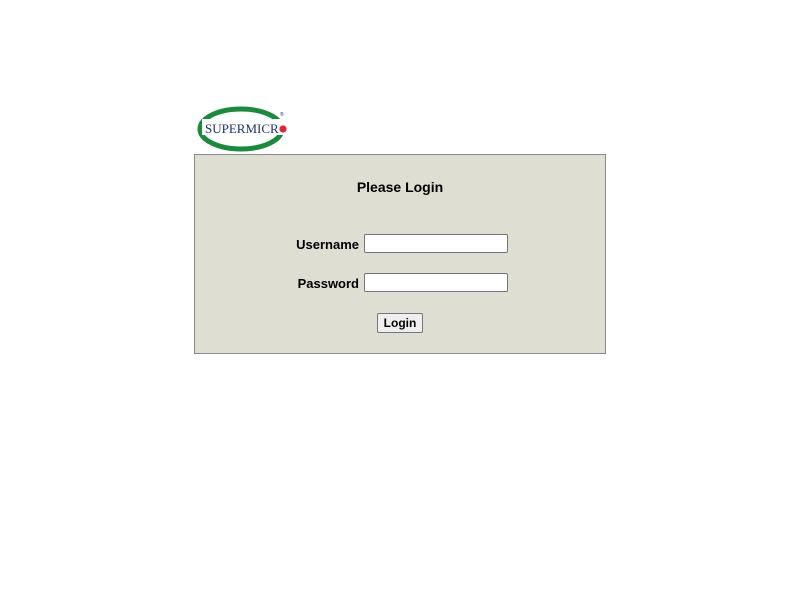  I want to click on username-label: Username, so click(327, 244).